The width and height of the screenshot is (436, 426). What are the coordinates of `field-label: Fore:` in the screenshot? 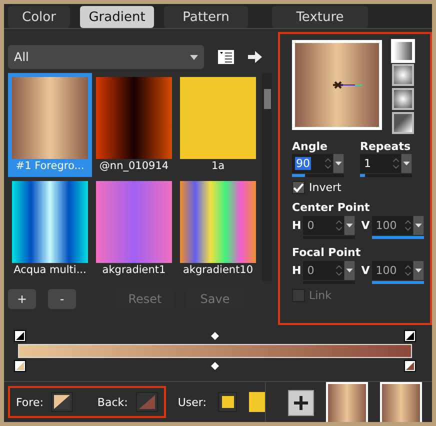 It's located at (30, 402).